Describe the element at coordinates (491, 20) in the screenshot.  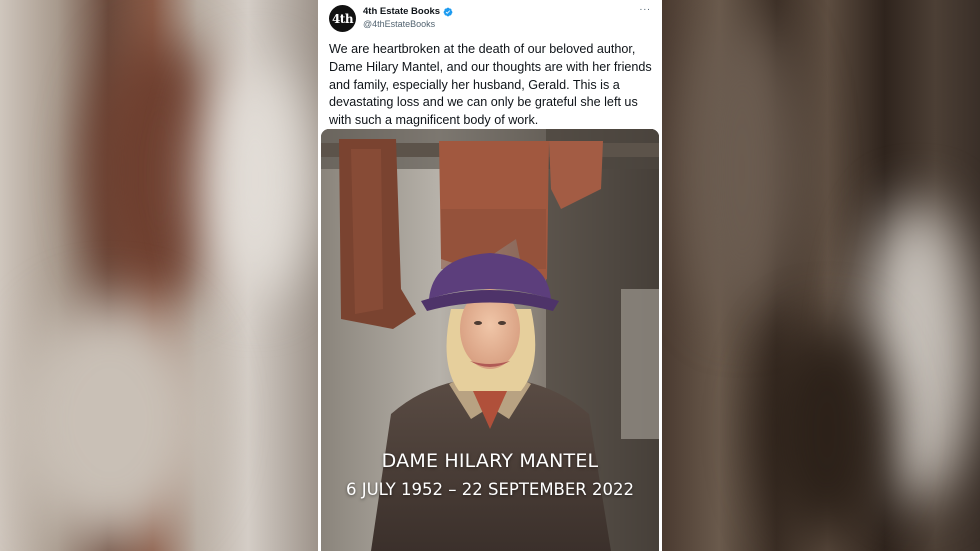
I see `tweet-header: 4th 4th Estate Books @4thEstateBooks ···` at that location.